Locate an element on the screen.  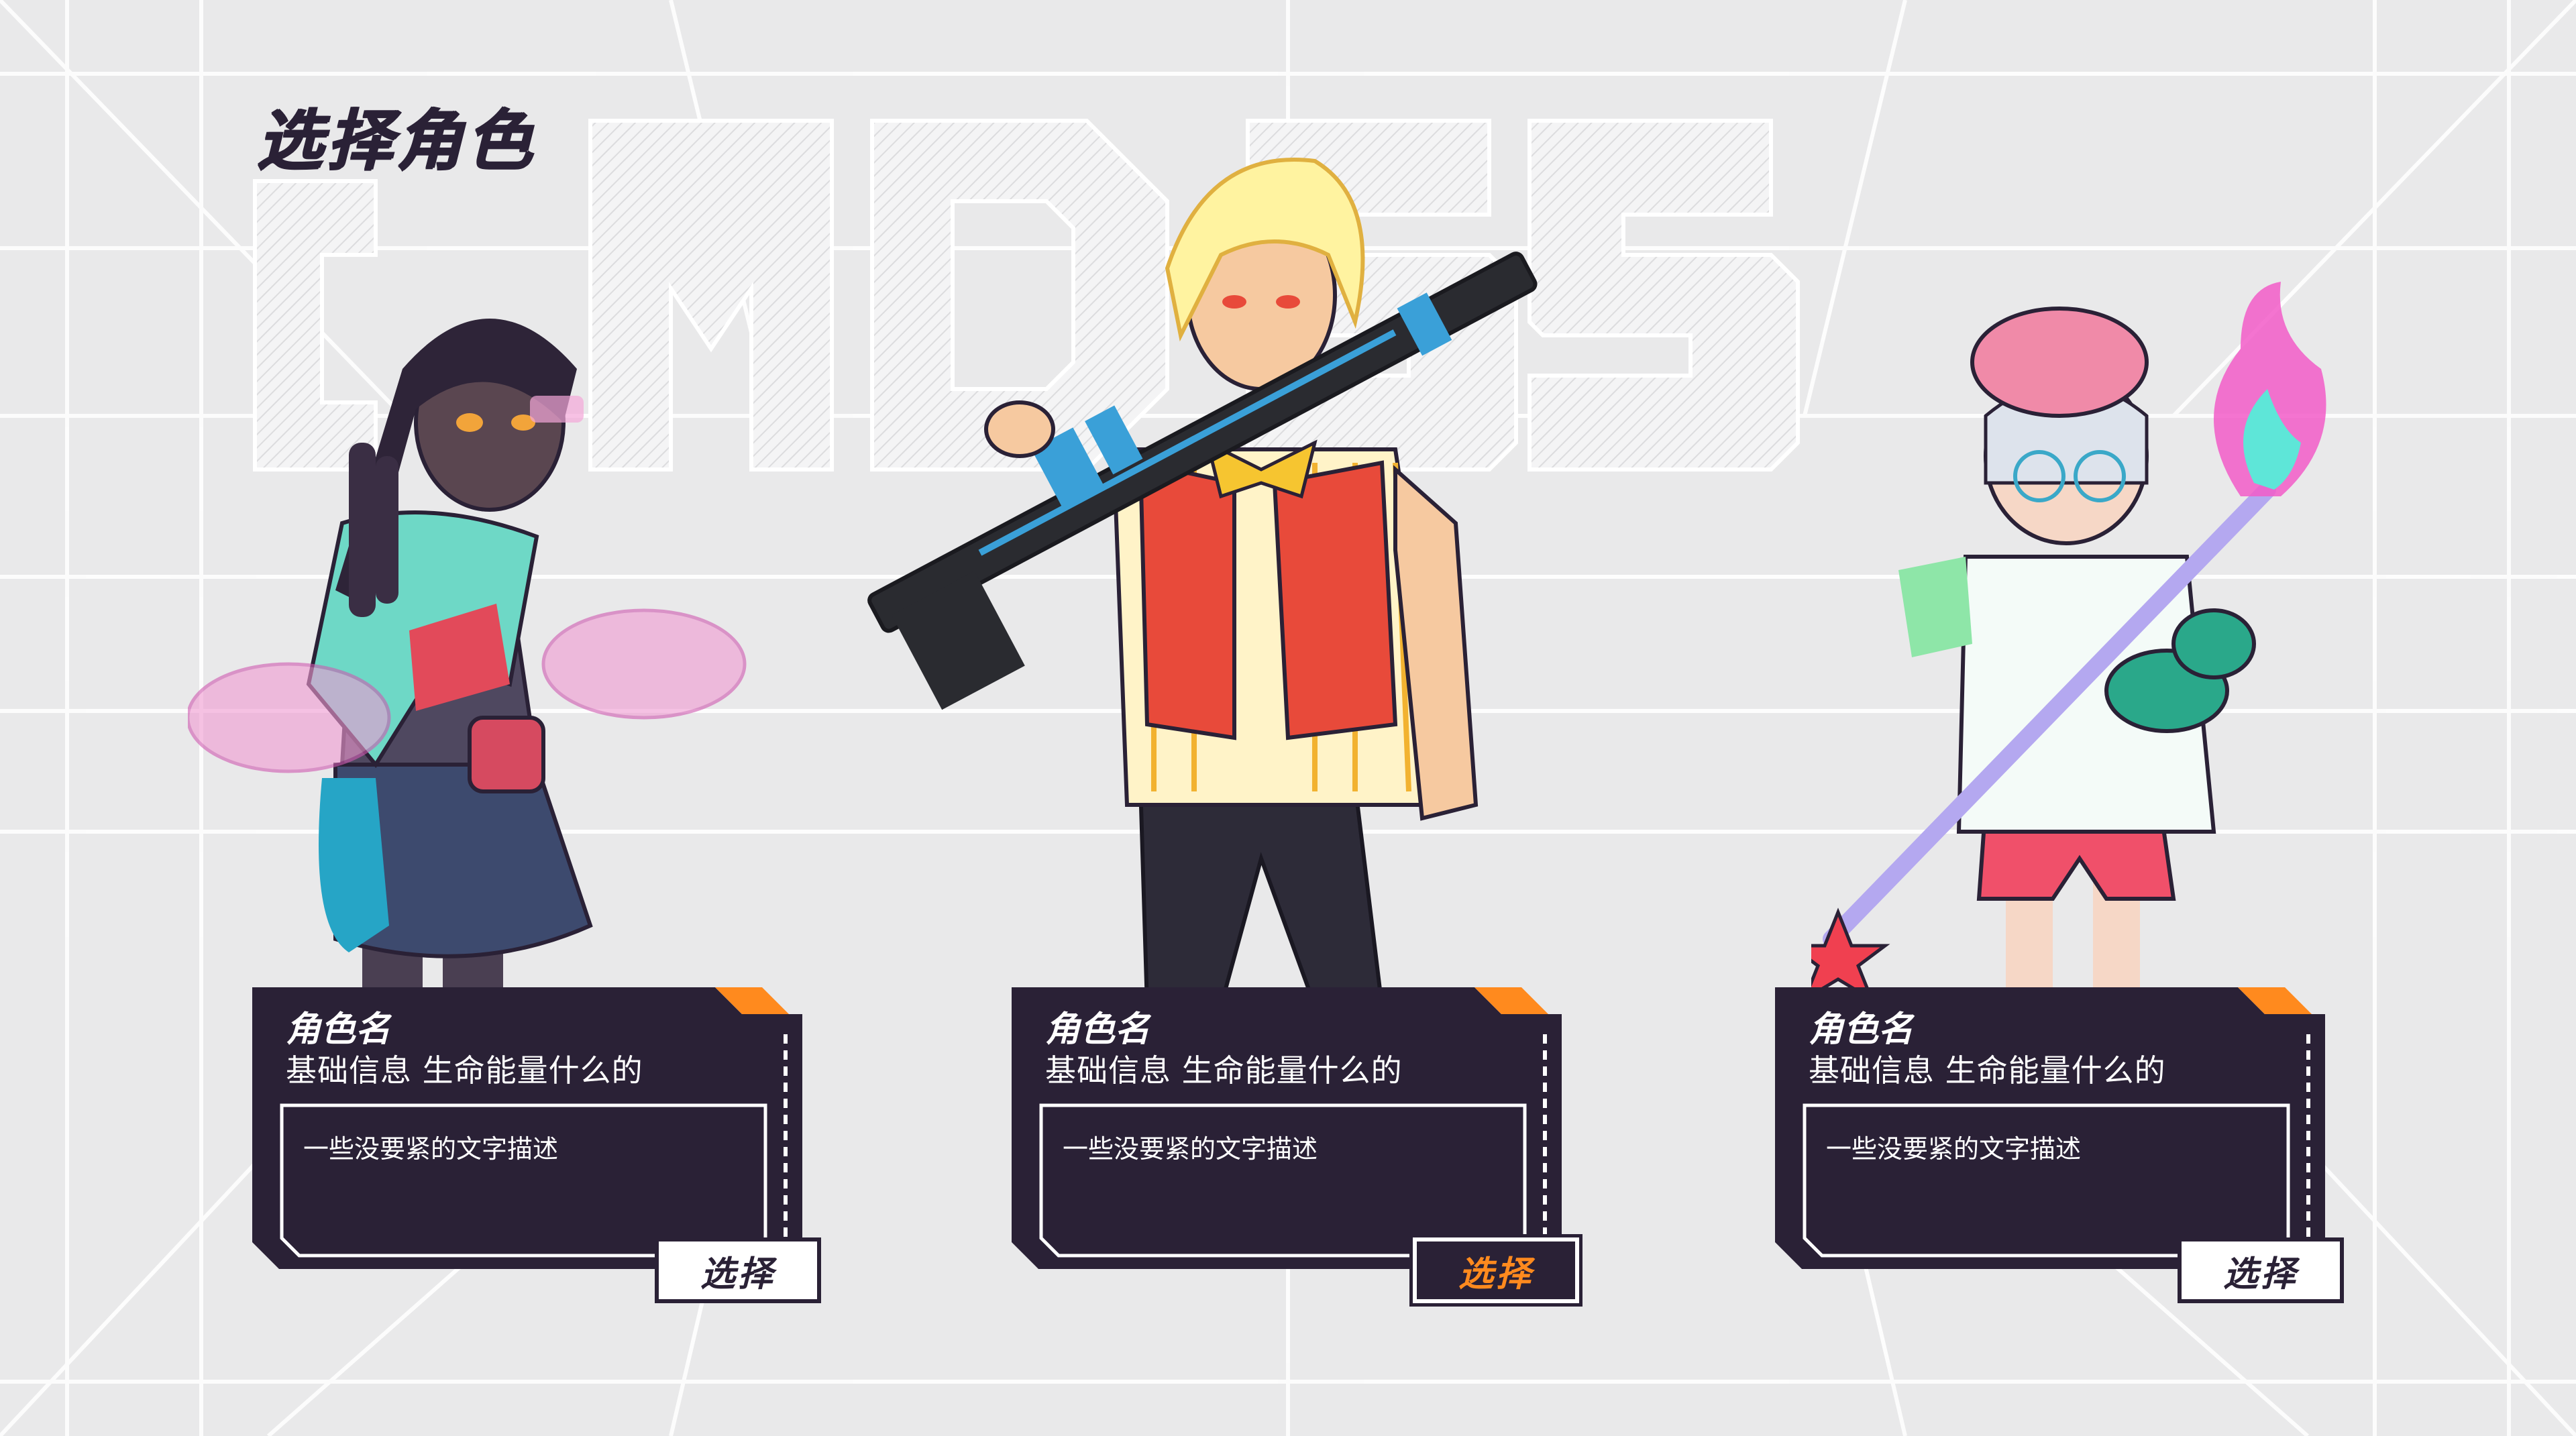
character-card-1: 角色名 基础信息 生命能量什么的 一些没要紧的文字描述 选择 is located at coordinates (540, 1145).